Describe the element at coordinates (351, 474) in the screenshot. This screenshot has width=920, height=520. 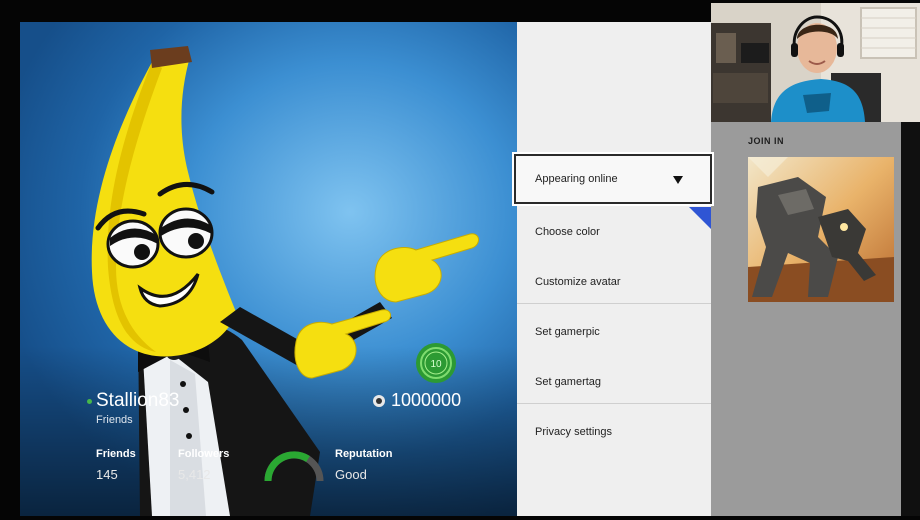
I see `reputation-value: Good` at that location.